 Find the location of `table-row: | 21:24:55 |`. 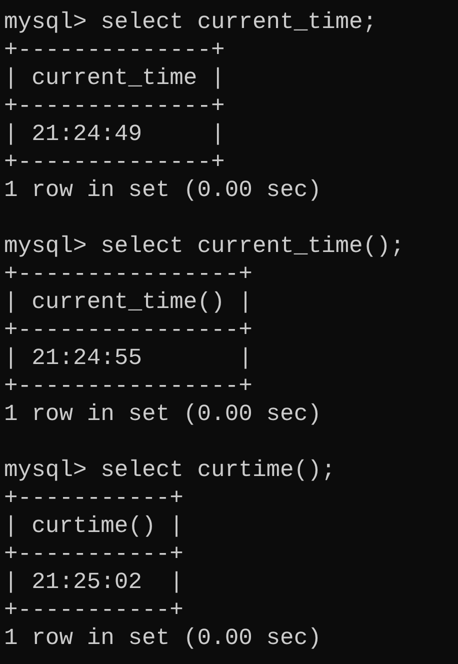

table-row: | 21:24:55 | is located at coordinates (128, 358).